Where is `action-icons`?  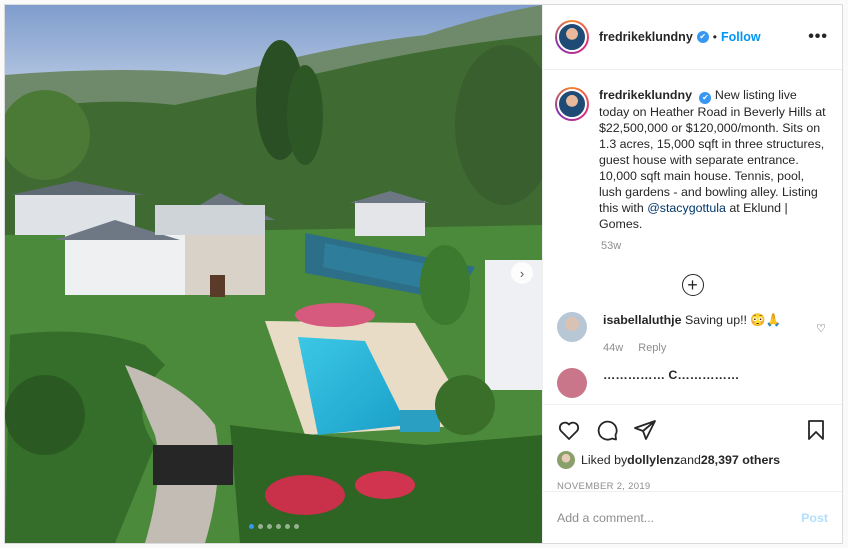 action-icons is located at coordinates (692, 430).